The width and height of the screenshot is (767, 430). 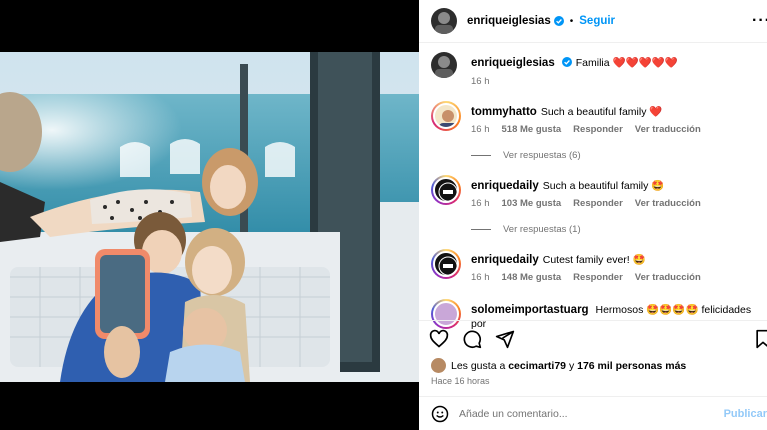 I want to click on caption-emojis: ❤️❤️❤️❤️❤️, so click(x=645, y=63).